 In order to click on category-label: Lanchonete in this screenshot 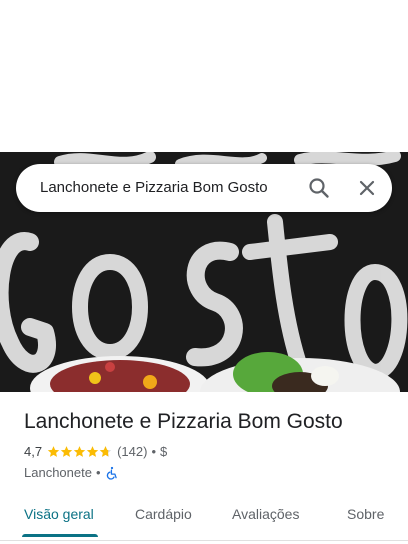, I will do `click(58, 472)`.